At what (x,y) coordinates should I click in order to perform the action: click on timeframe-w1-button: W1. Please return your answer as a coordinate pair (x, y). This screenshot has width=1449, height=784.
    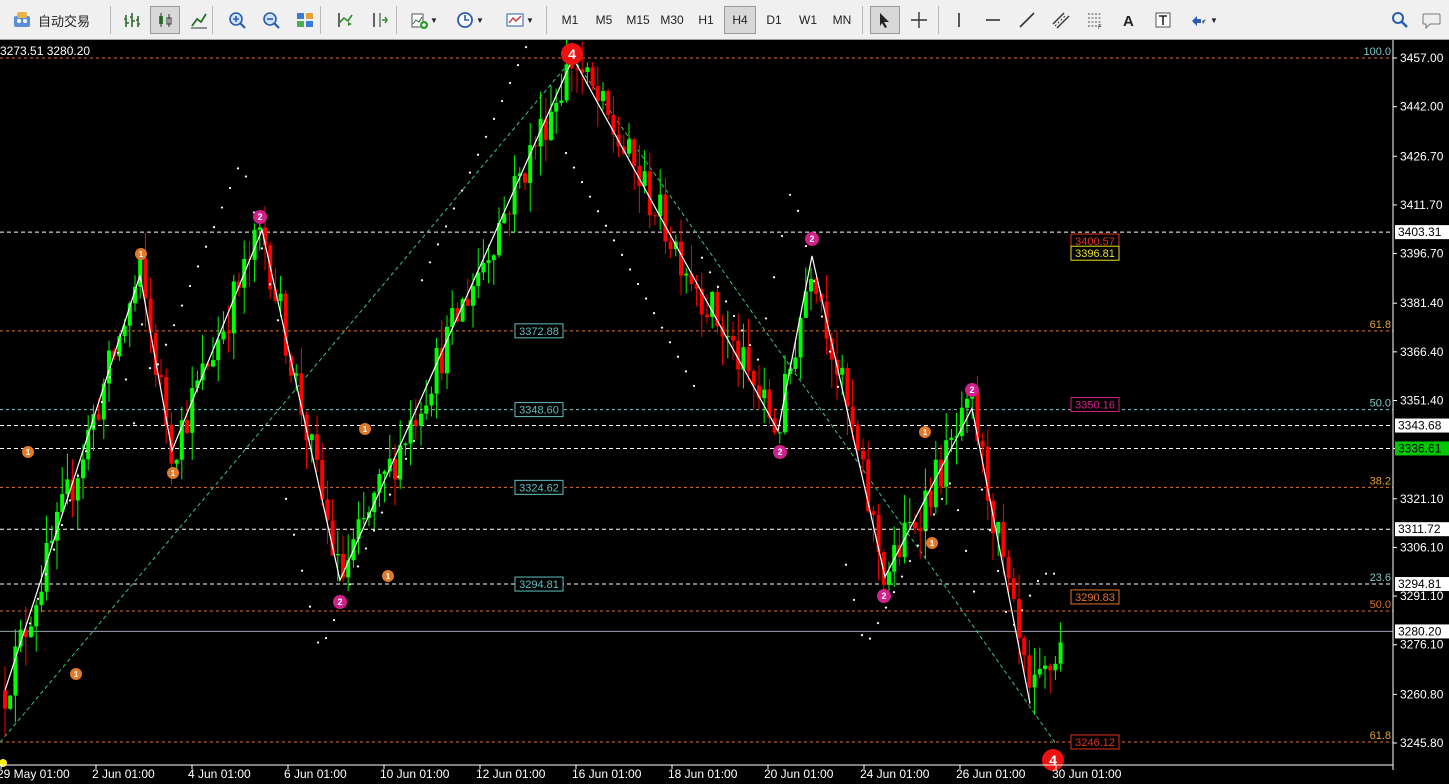
    Looking at the image, I should click on (808, 20).